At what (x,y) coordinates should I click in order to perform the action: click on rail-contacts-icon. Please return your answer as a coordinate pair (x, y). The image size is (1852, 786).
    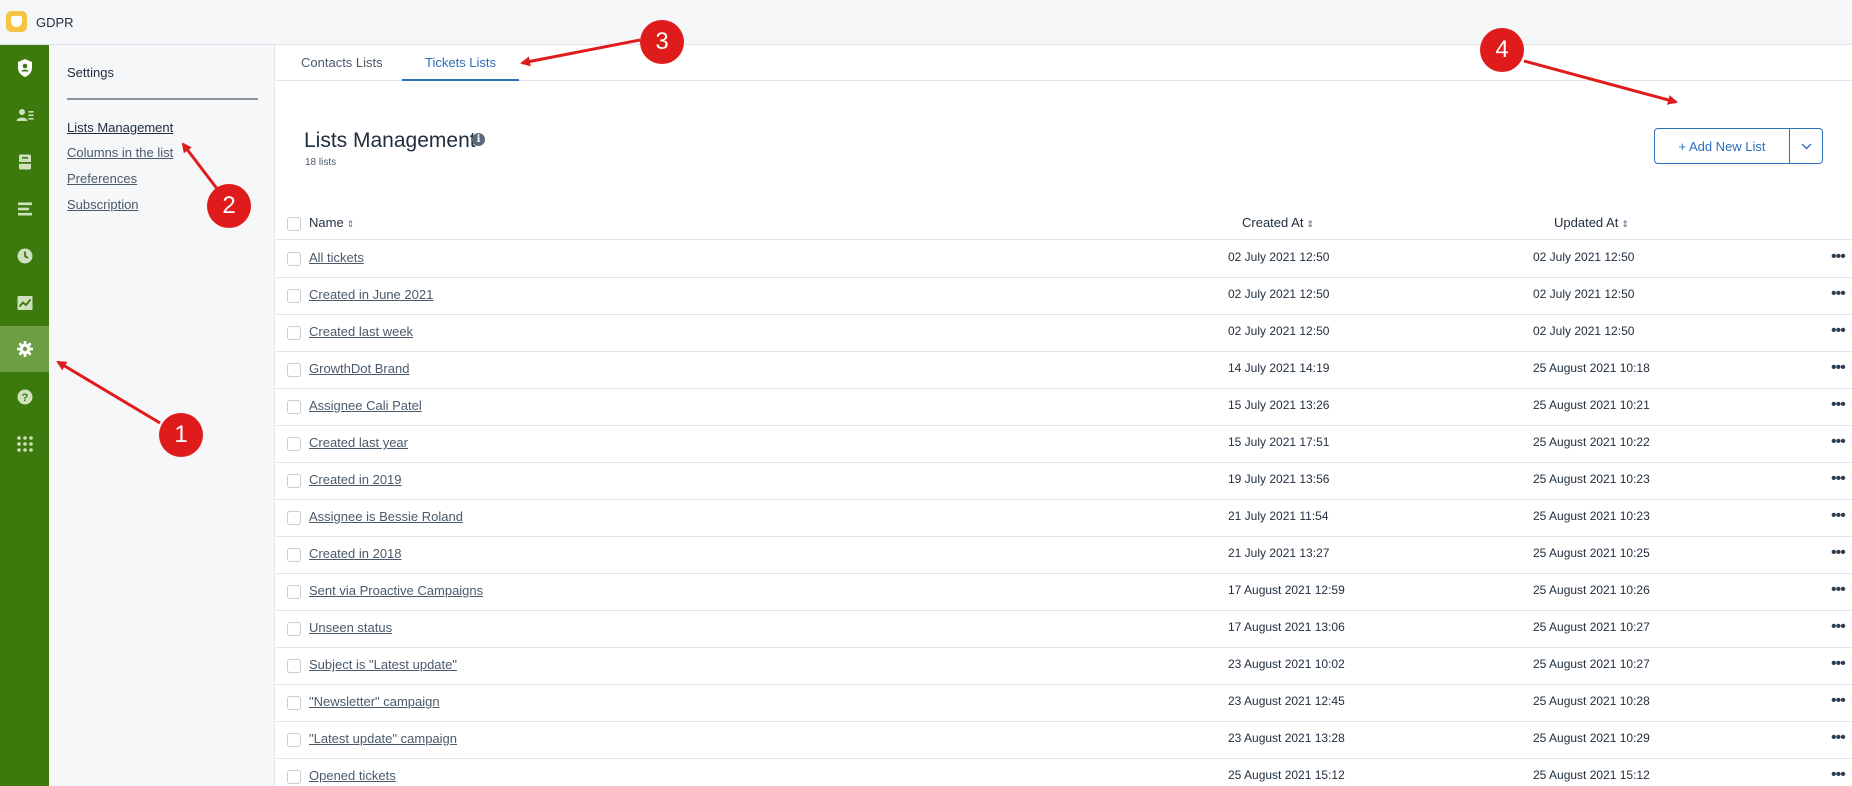
    Looking at the image, I should click on (24, 115).